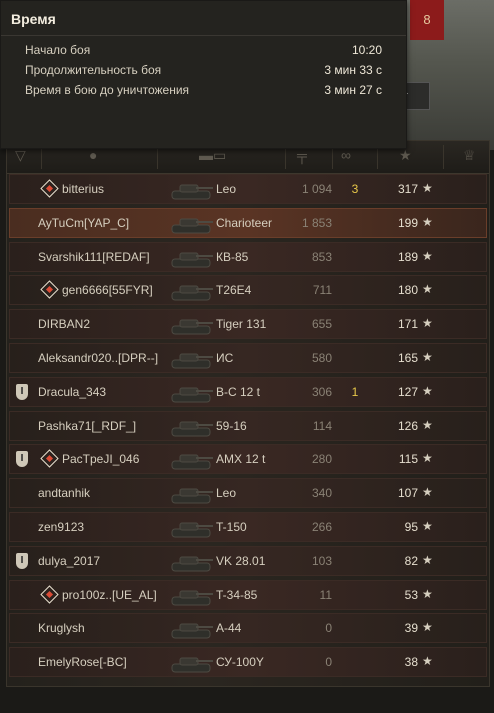 The width and height of the screenshot is (494, 713). Describe the element at coordinates (241, 324) in the screenshot. I see `vehicle-name: Tiger 131` at that location.